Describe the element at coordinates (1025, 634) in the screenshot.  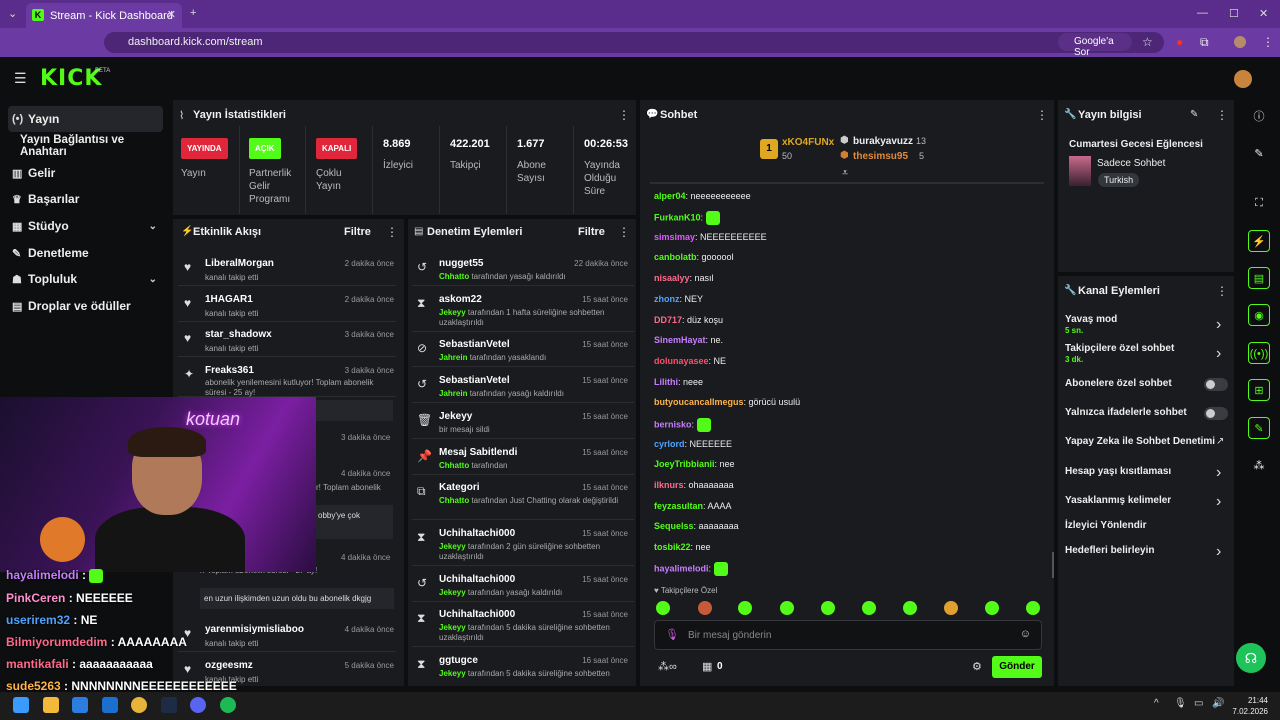
I see `emoji-icon: ☺` at that location.